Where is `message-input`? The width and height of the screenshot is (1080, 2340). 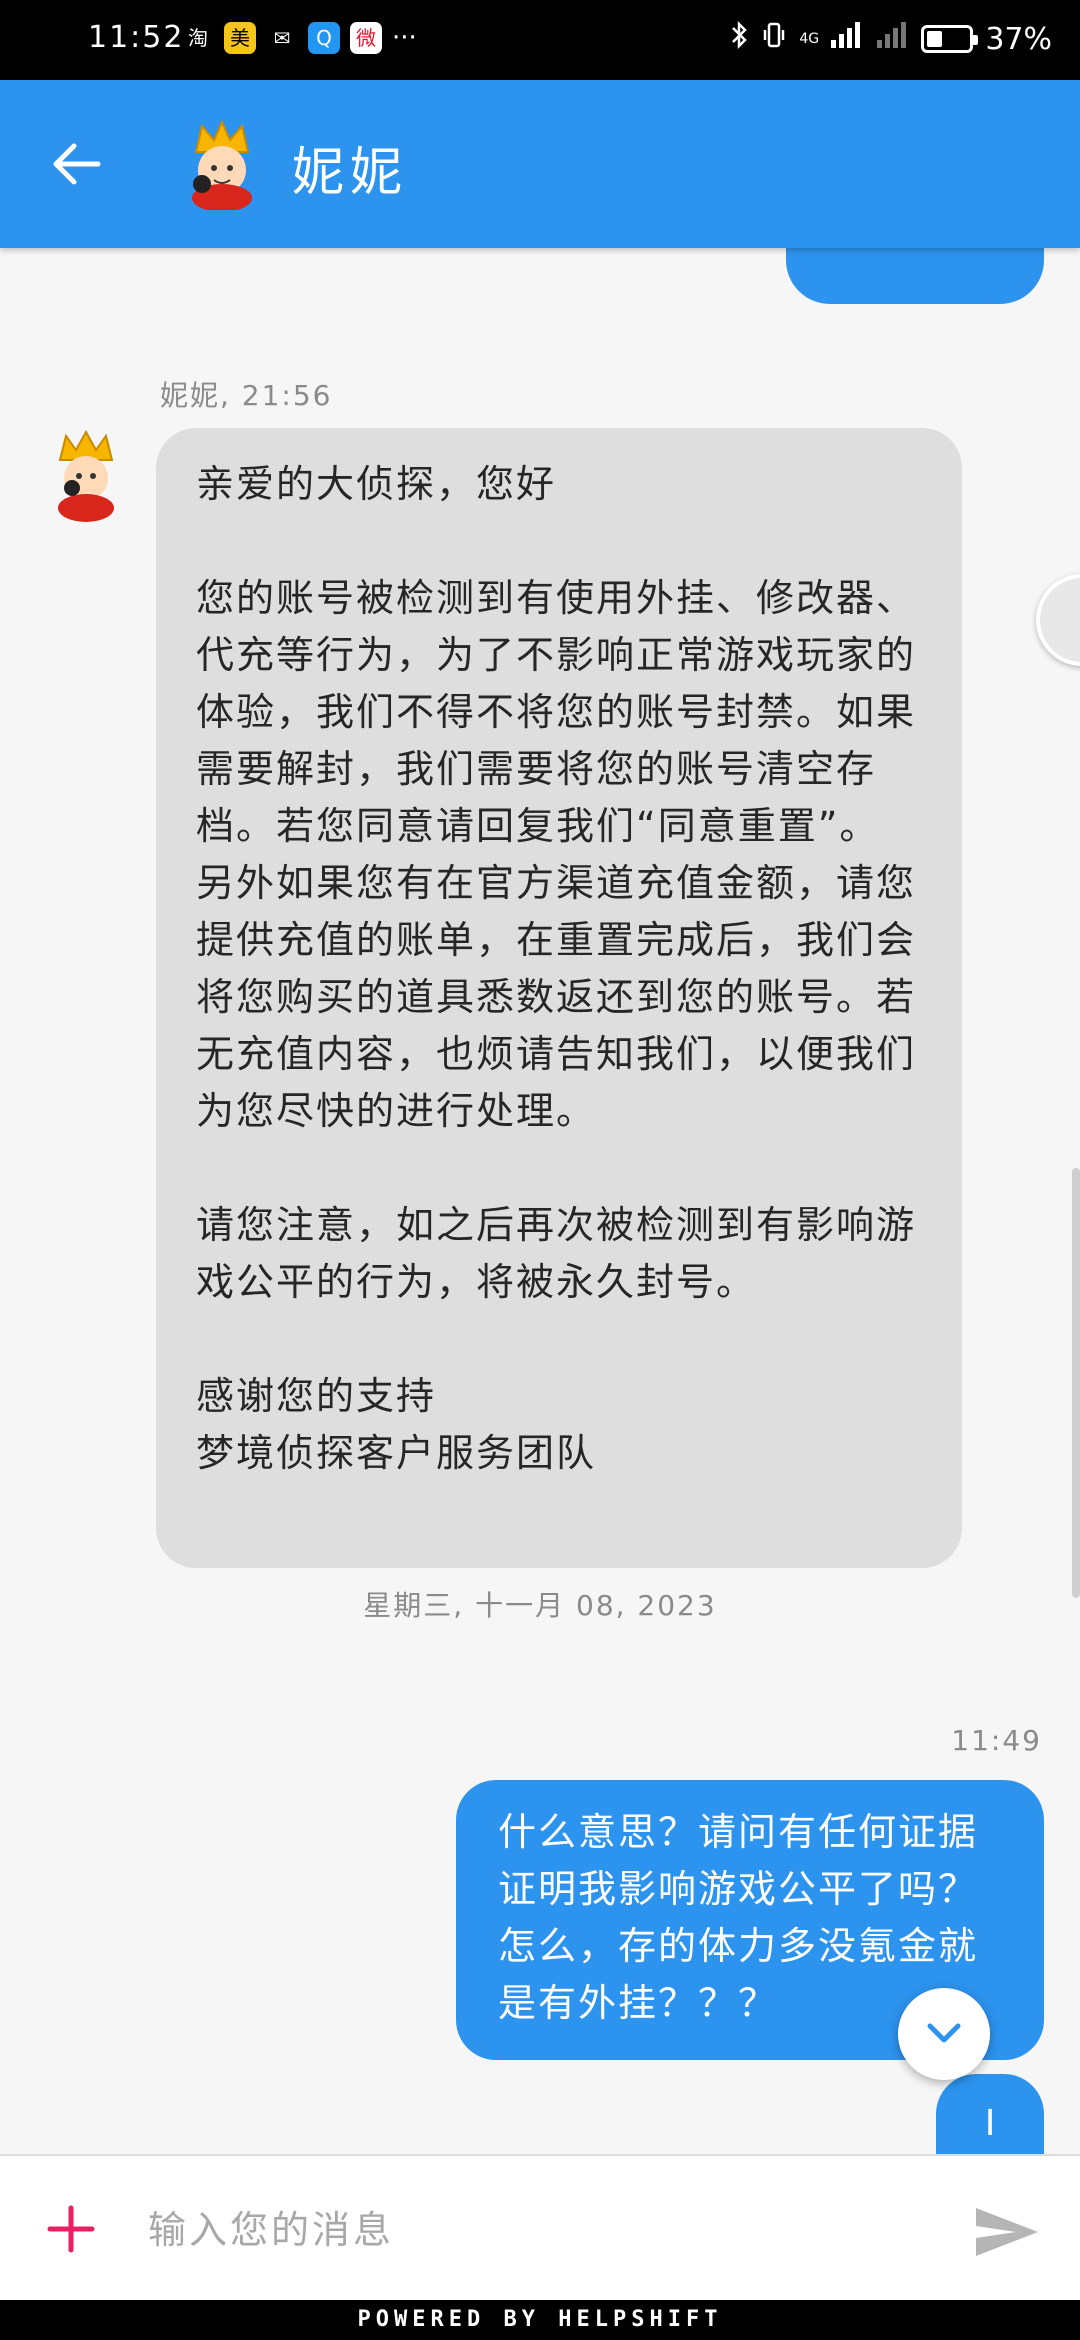 message-input is located at coordinates (548, 2230).